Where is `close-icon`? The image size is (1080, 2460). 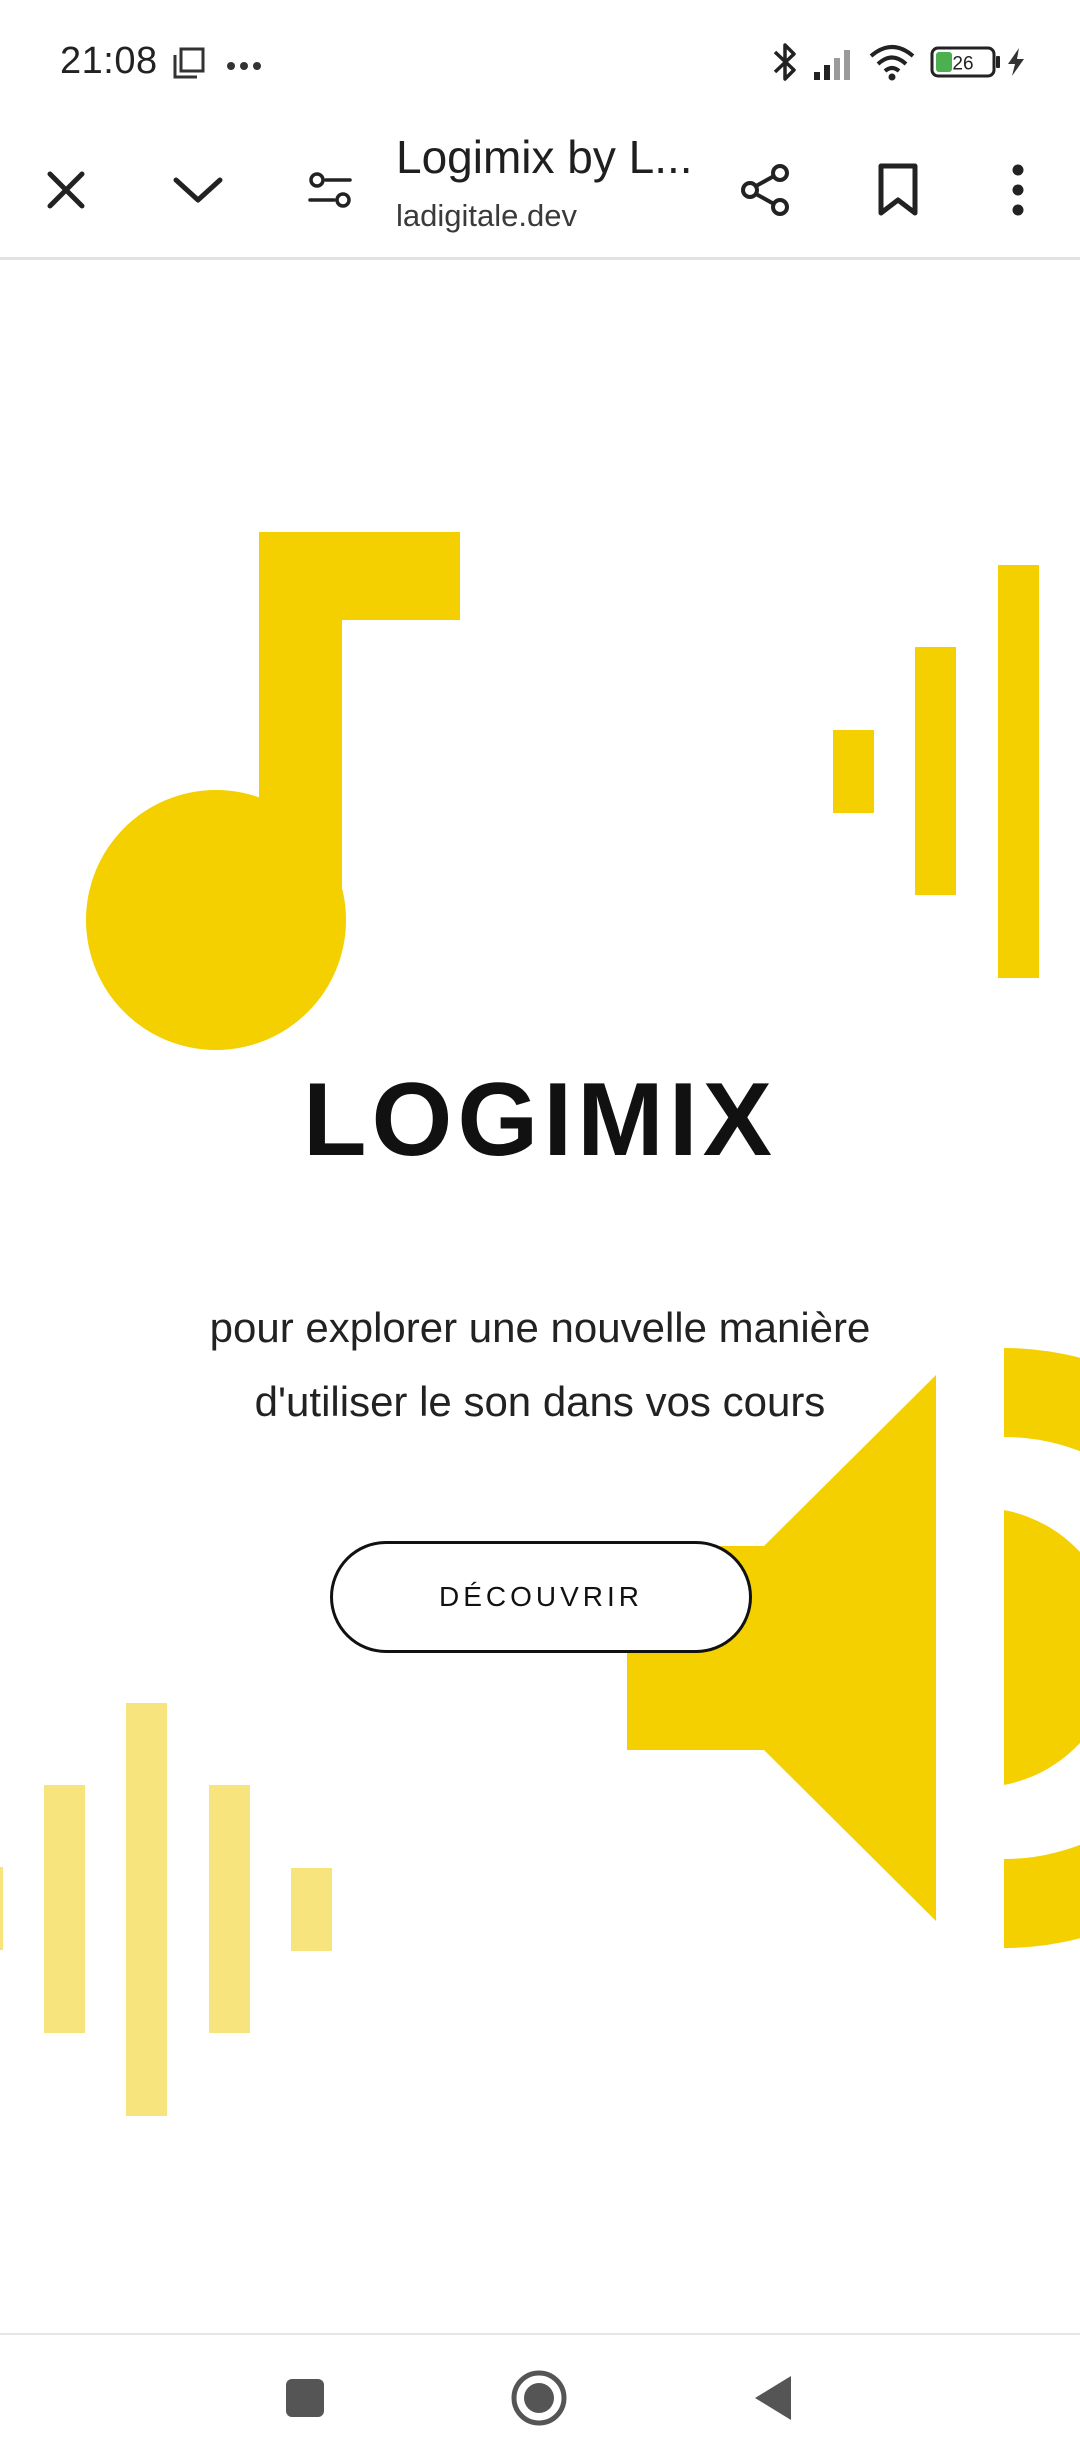 close-icon is located at coordinates (66, 190).